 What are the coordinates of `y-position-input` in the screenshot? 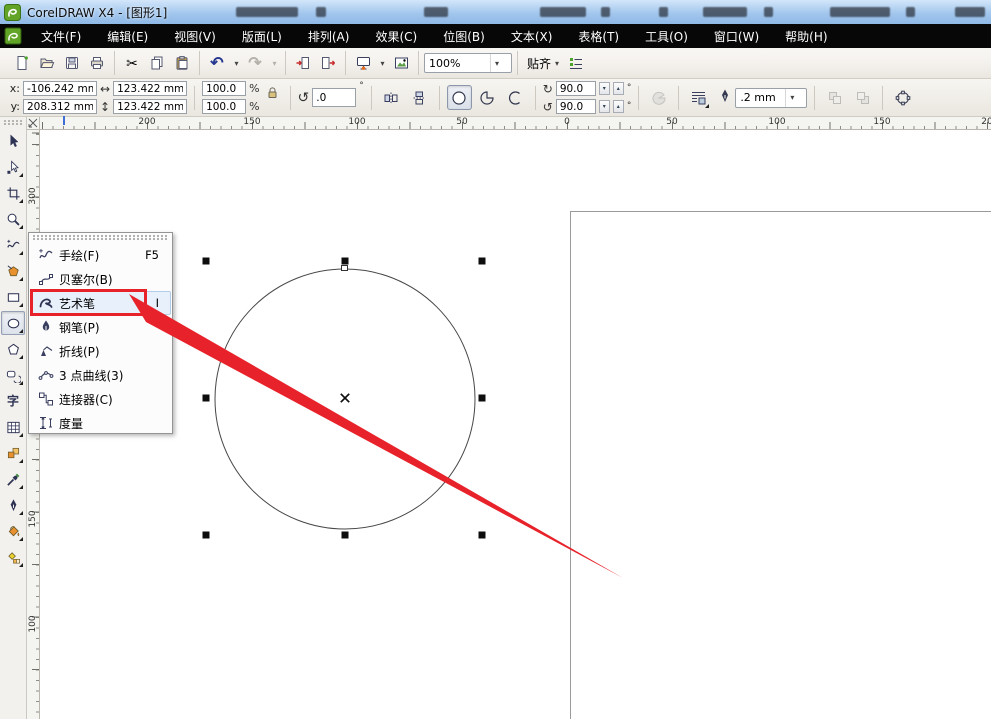 It's located at (60, 106).